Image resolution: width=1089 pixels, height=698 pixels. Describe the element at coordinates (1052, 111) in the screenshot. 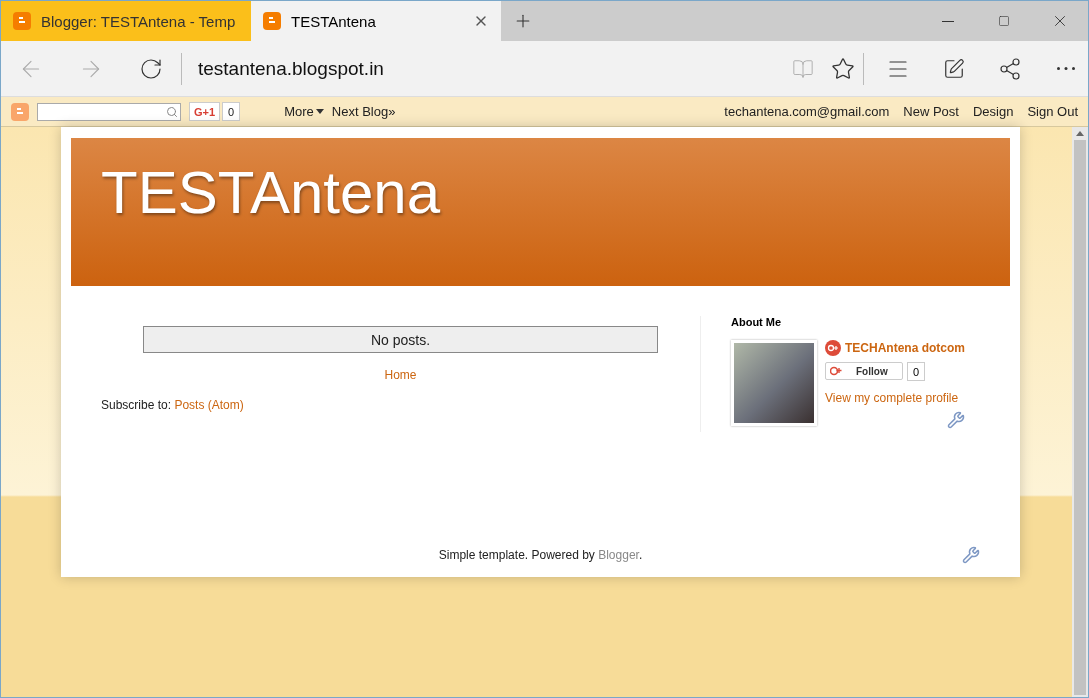

I see `navbar-link: Sign Out` at that location.